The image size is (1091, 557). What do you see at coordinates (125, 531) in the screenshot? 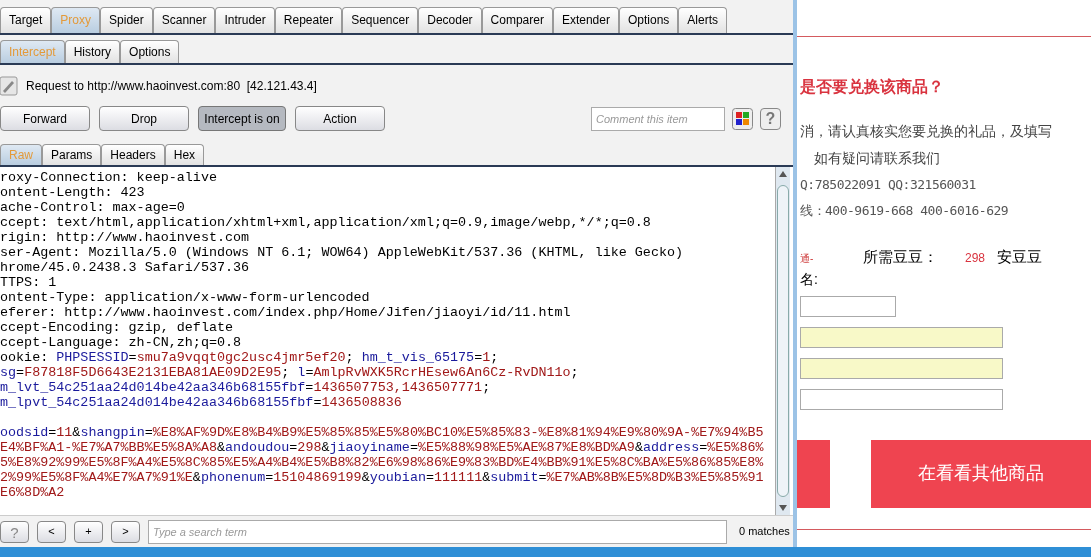
I see `search-nav-button: >` at bounding box center [125, 531].